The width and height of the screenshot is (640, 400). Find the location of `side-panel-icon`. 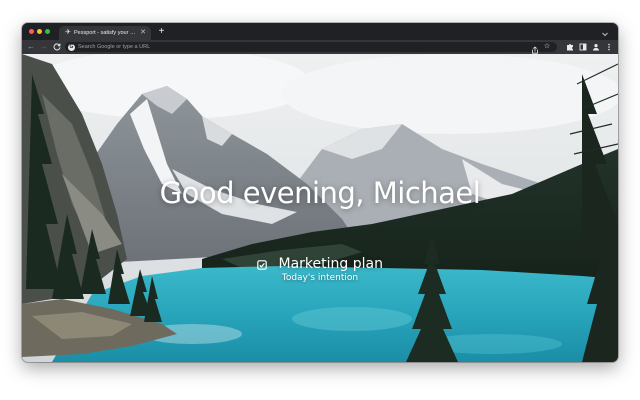

side-panel-icon is located at coordinates (583, 47).